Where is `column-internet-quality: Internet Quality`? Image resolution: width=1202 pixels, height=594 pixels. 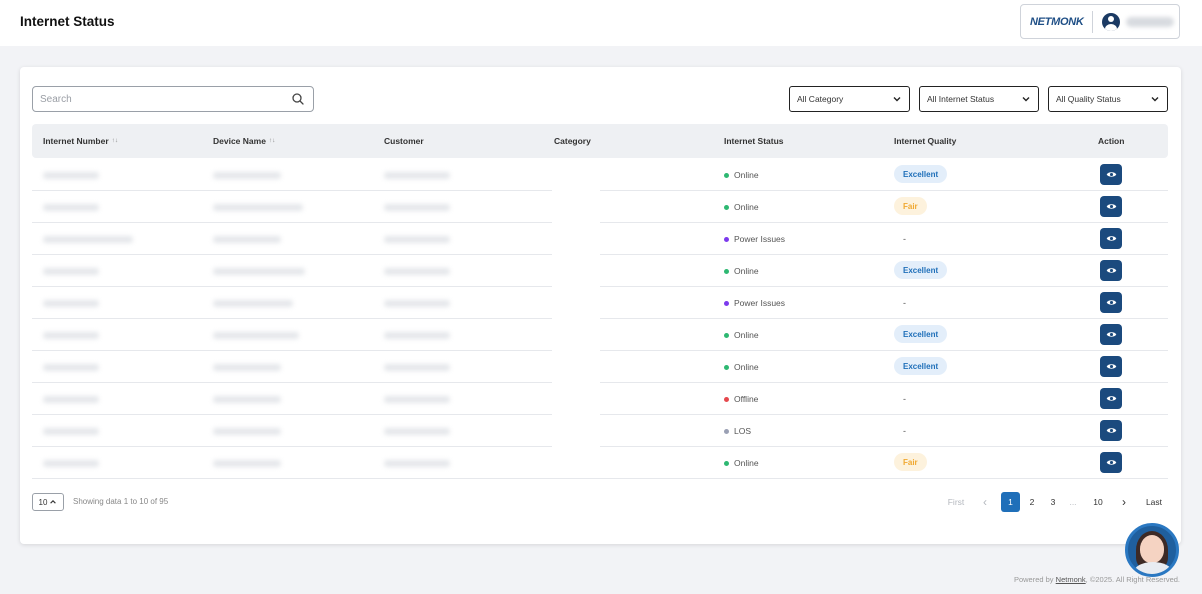 column-internet-quality: Internet Quality is located at coordinates (925, 141).